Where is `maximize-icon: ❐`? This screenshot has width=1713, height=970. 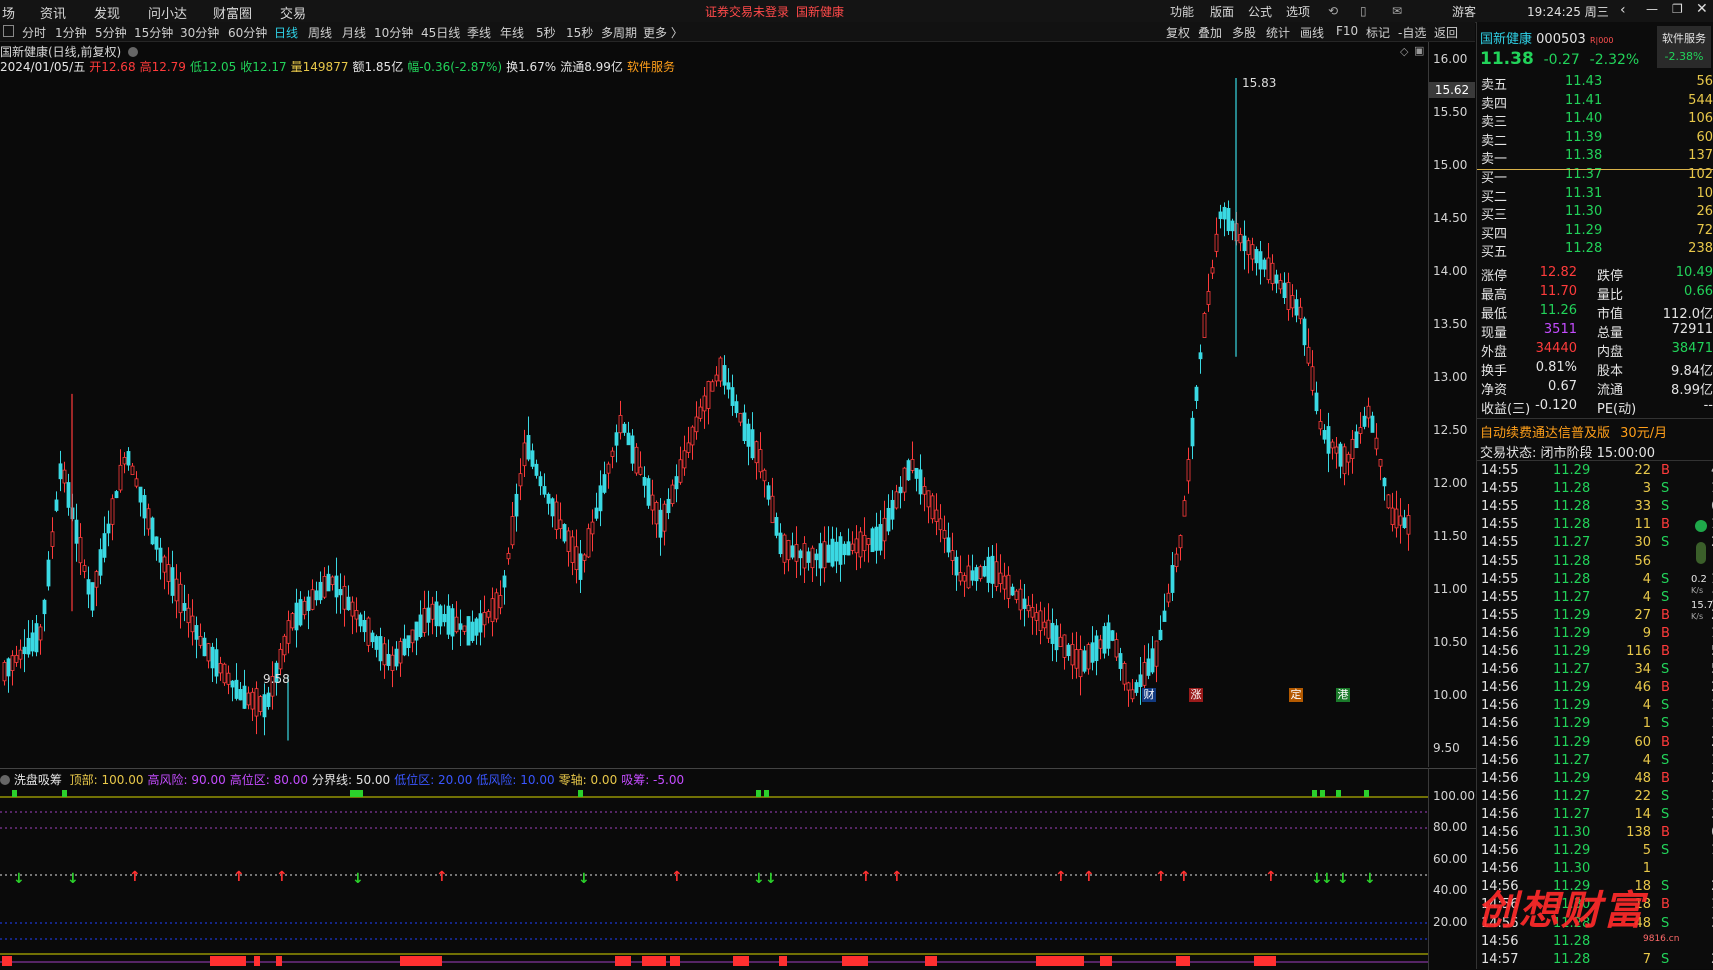
maximize-icon: ❐ is located at coordinates (1677, 9).